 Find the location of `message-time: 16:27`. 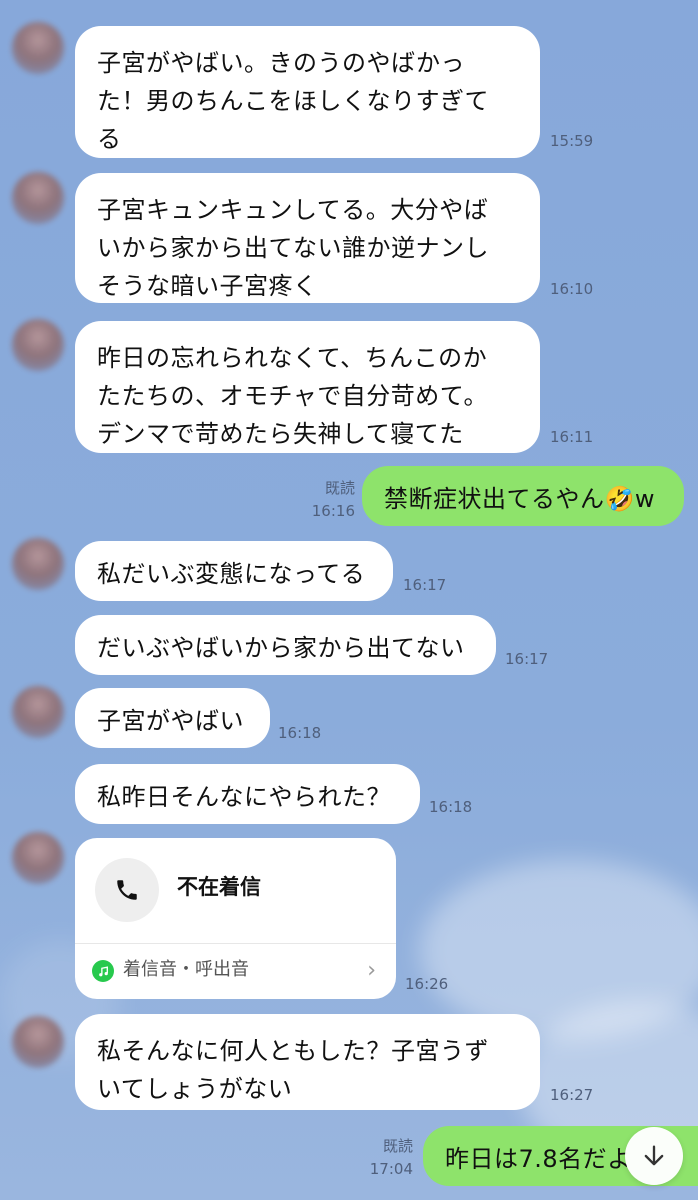

message-time: 16:27 is located at coordinates (572, 1095).